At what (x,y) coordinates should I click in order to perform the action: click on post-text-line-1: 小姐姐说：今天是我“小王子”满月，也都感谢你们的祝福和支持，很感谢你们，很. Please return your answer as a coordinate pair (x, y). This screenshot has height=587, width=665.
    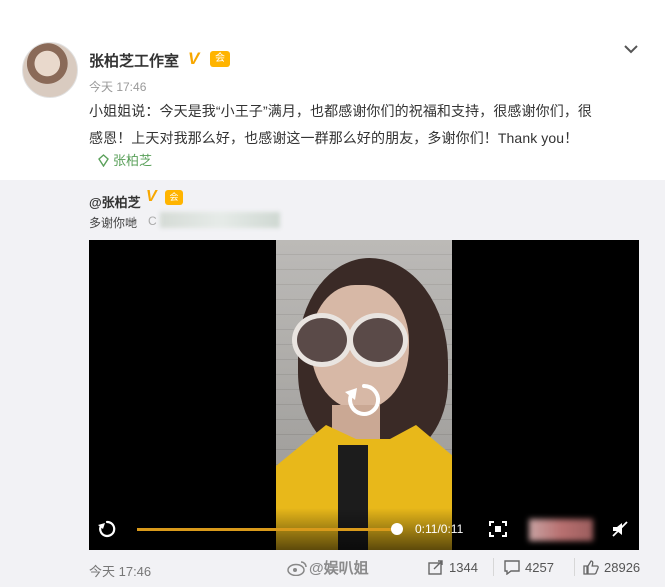
    Looking at the image, I should click on (341, 111).